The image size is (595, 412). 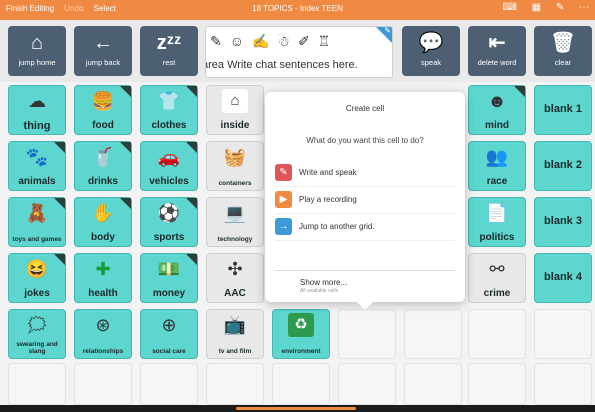 What do you see at coordinates (563, 222) in the screenshot?
I see `cell-blank-3: blank 3` at bounding box center [563, 222].